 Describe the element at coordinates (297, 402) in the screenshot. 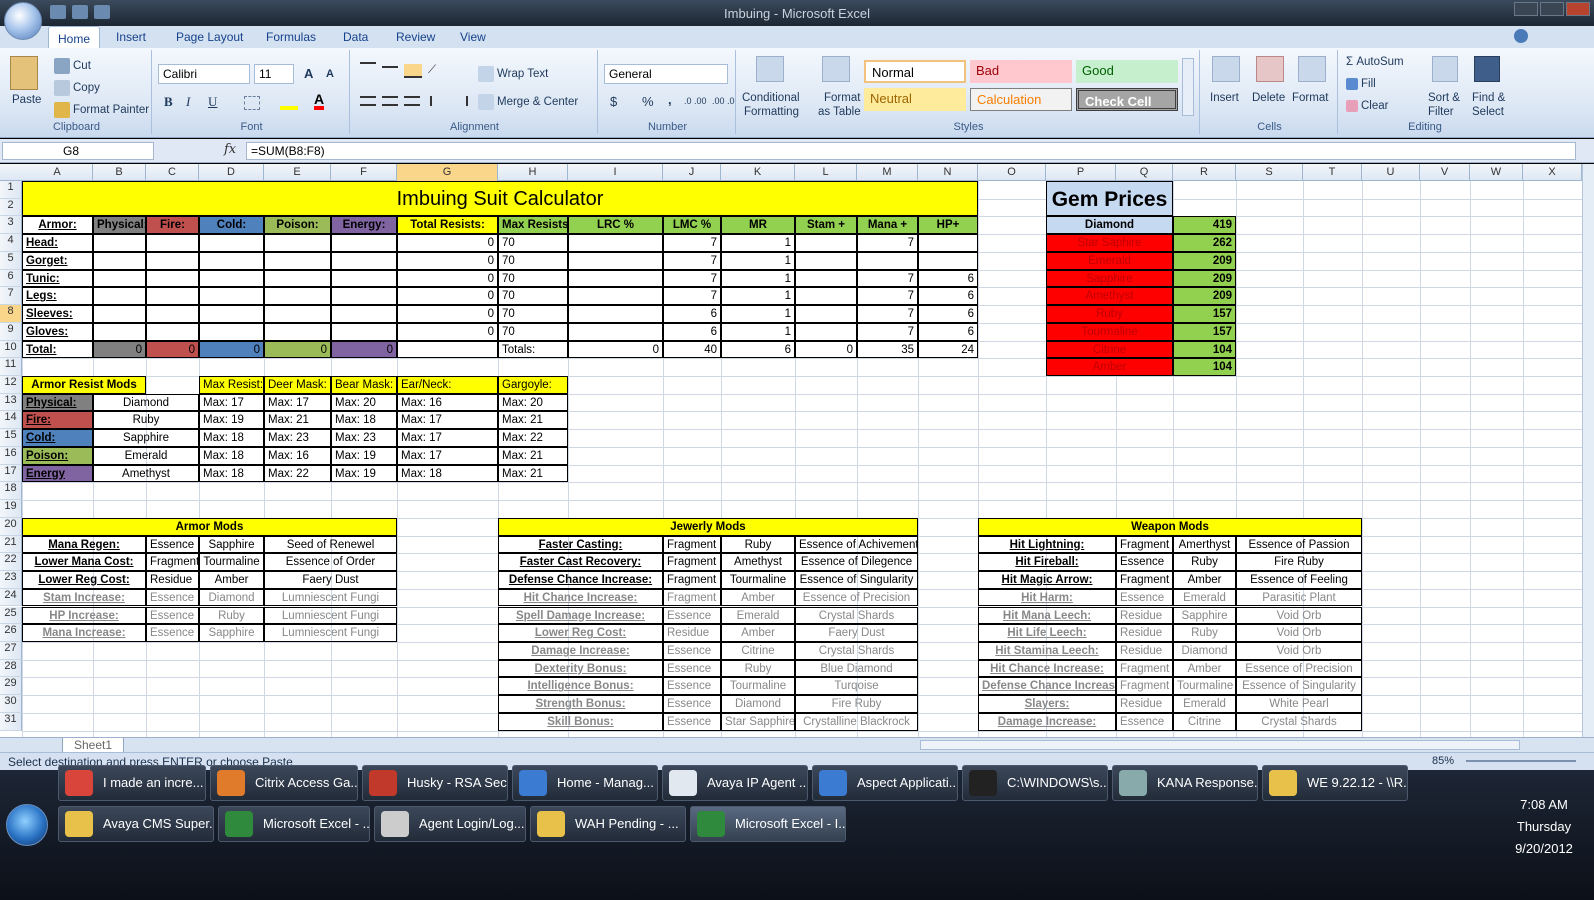

I see `resist-max: Max: 17` at that location.